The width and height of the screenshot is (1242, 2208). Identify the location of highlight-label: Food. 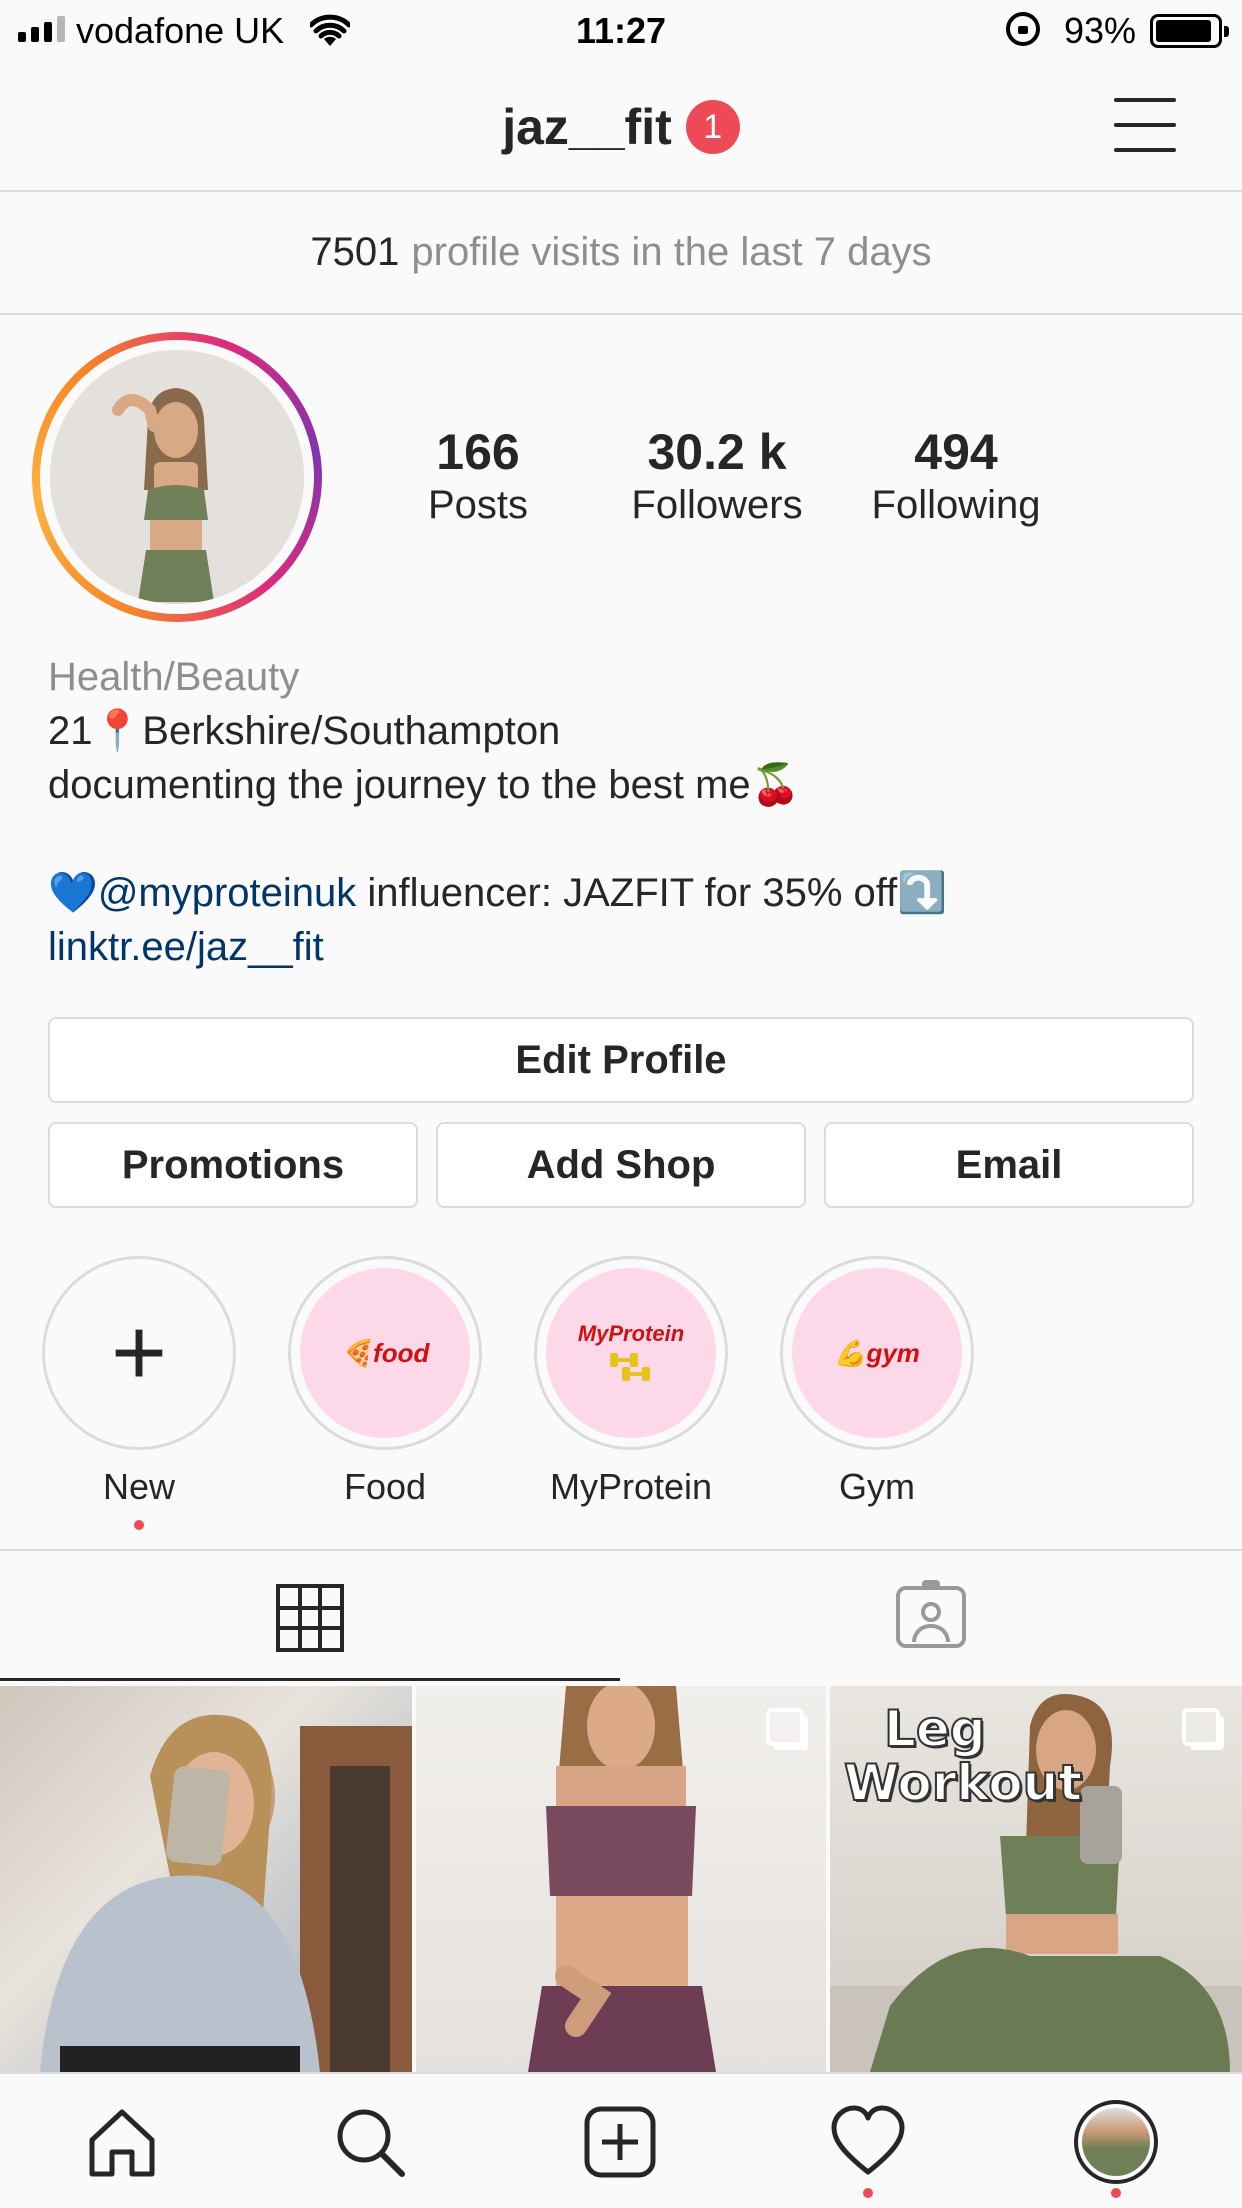
(385, 1486).